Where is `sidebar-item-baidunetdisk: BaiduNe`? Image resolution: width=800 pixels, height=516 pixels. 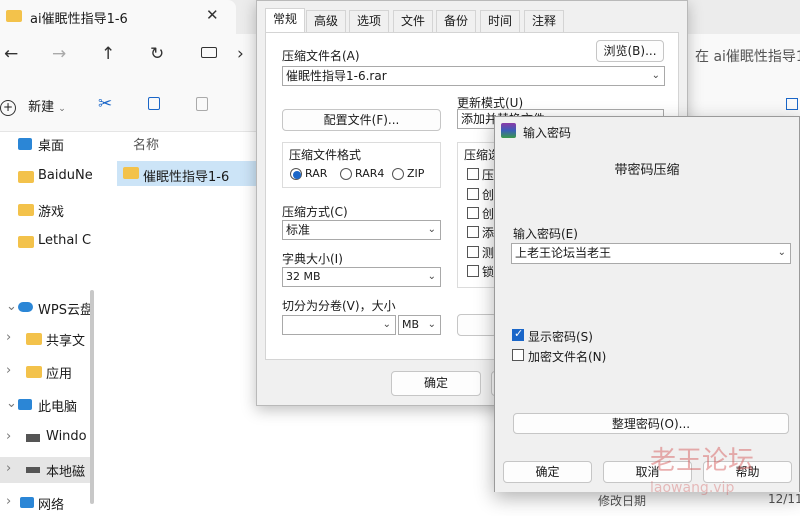
sidebar-item-baidunetdisk: BaiduNe is located at coordinates (46, 177).